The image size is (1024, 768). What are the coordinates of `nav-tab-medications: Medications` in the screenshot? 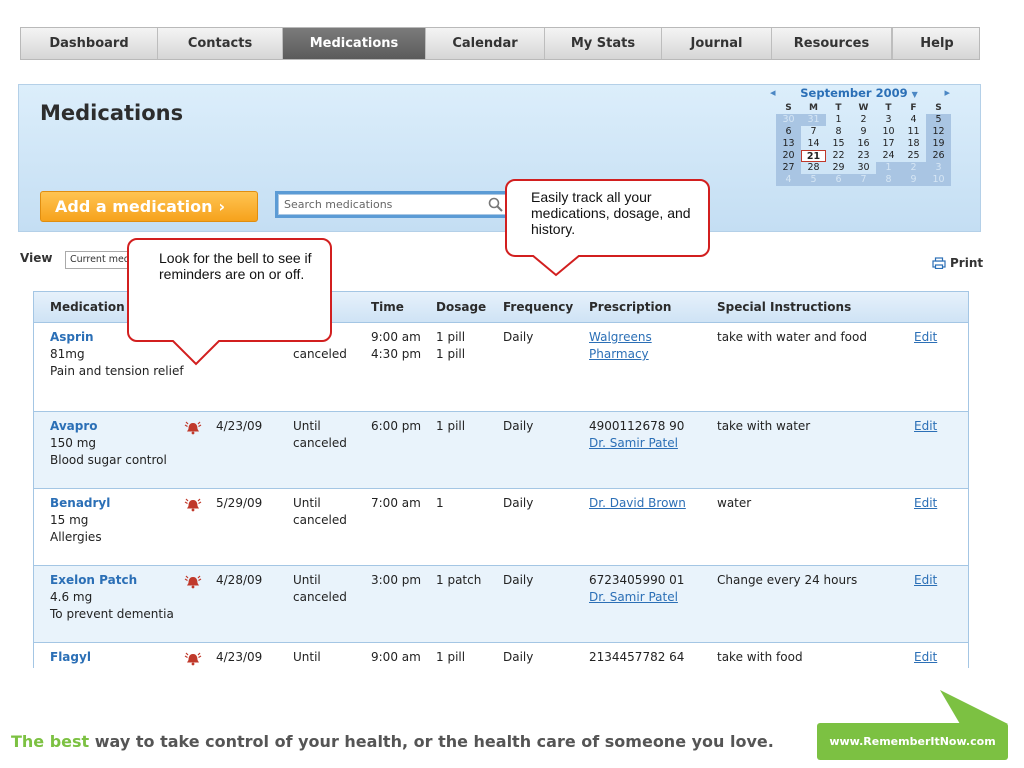 It's located at (354, 43).